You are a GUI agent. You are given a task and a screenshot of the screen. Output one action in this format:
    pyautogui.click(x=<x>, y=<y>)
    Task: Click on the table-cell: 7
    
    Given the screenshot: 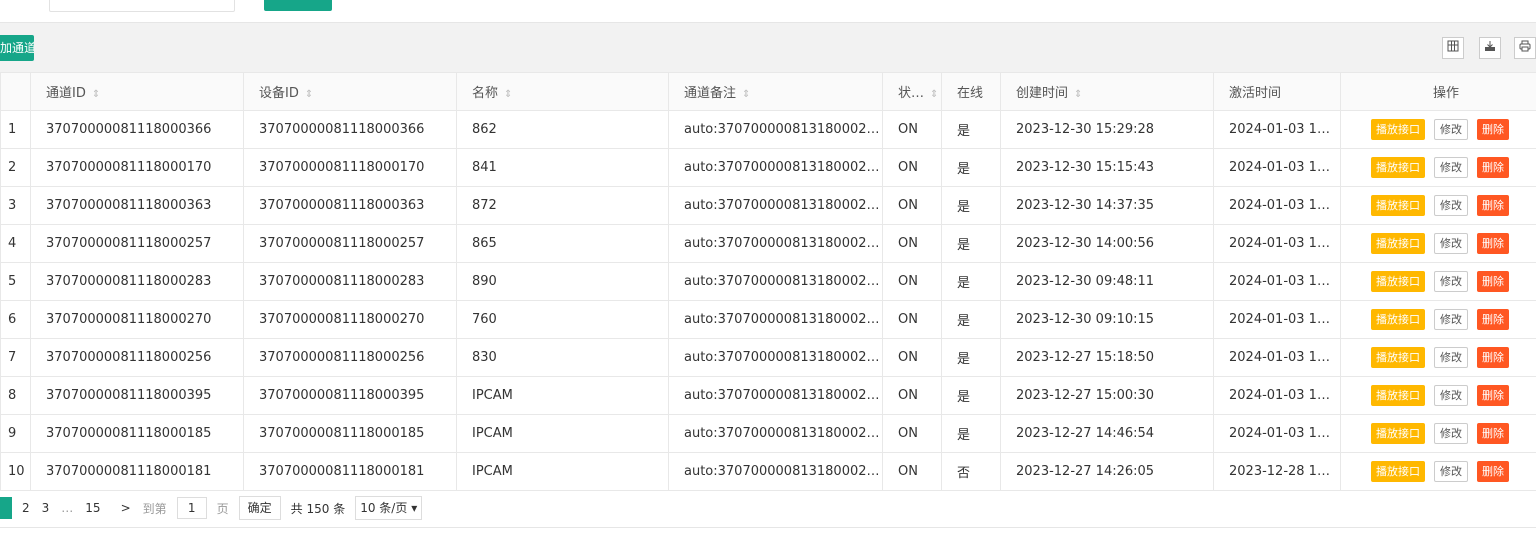 What is the action you would take?
    pyautogui.click(x=15, y=357)
    